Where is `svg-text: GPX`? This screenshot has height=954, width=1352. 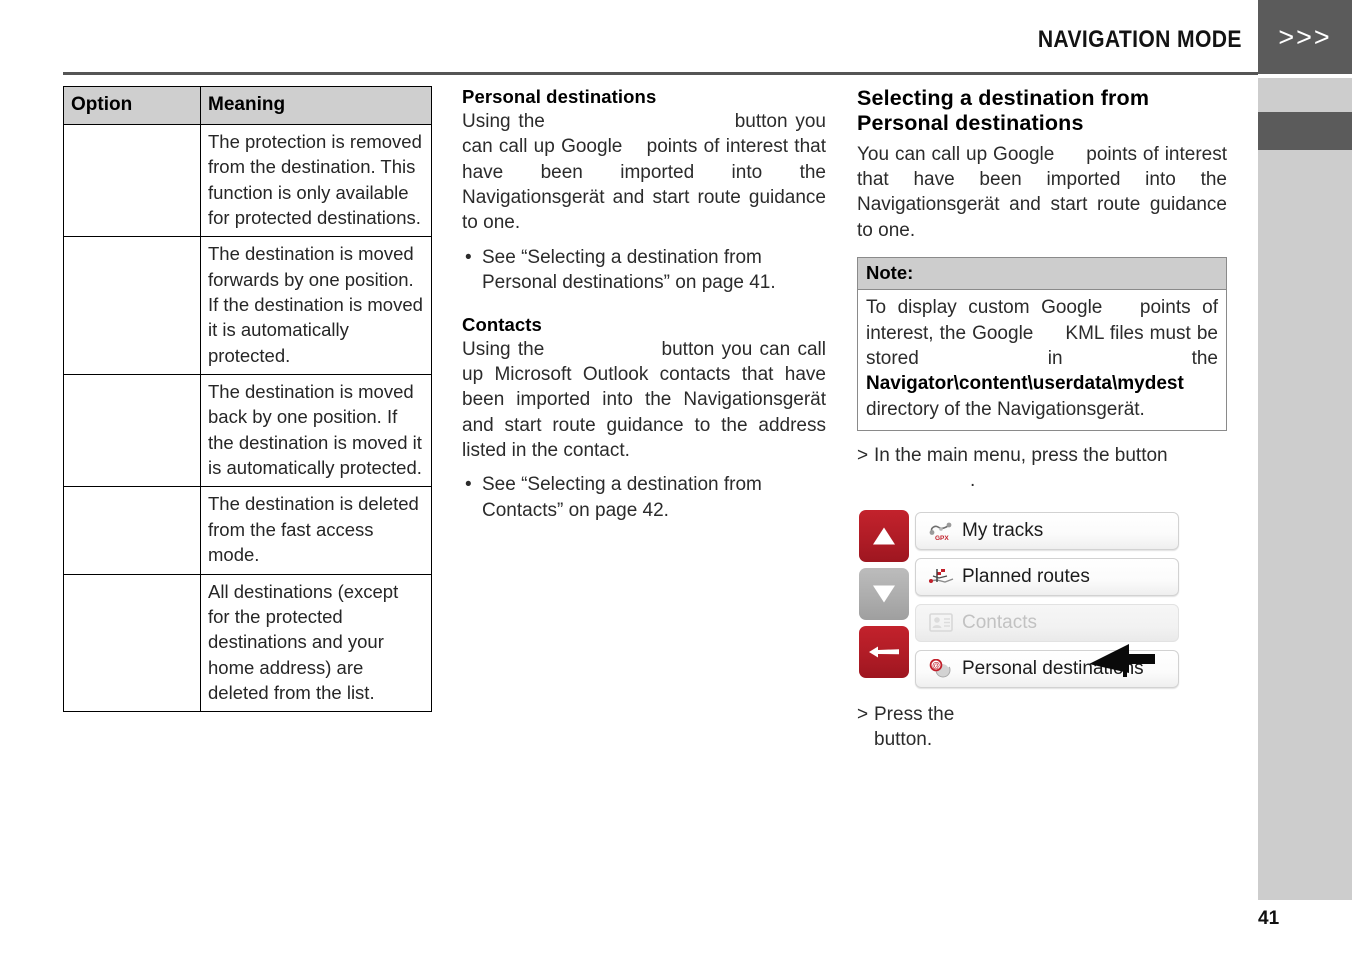
svg-text: GPX is located at coordinates (942, 538).